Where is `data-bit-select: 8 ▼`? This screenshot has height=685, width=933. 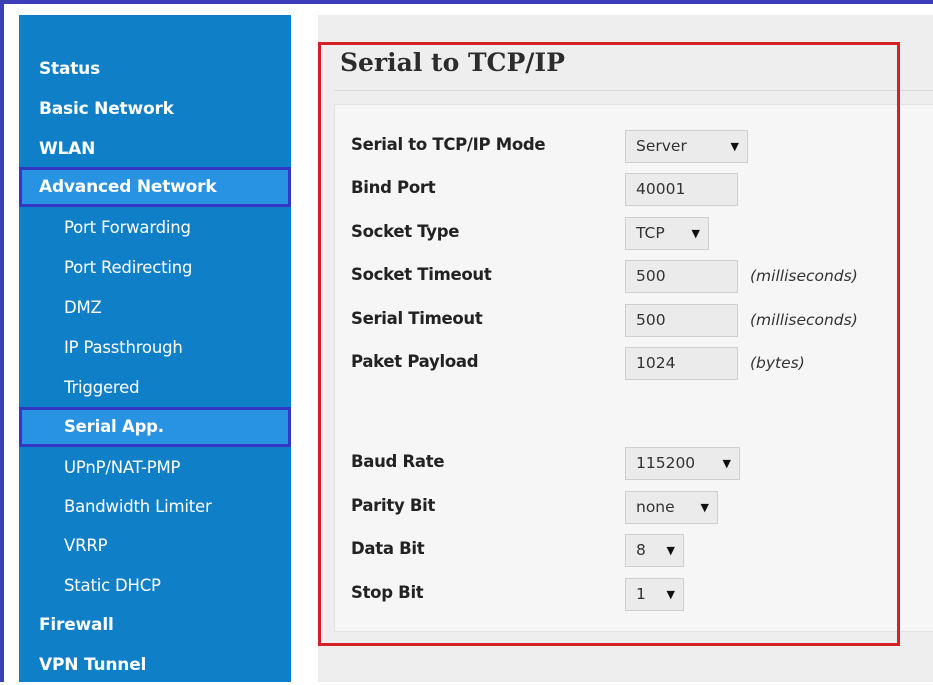
data-bit-select: 8 ▼ is located at coordinates (654, 550).